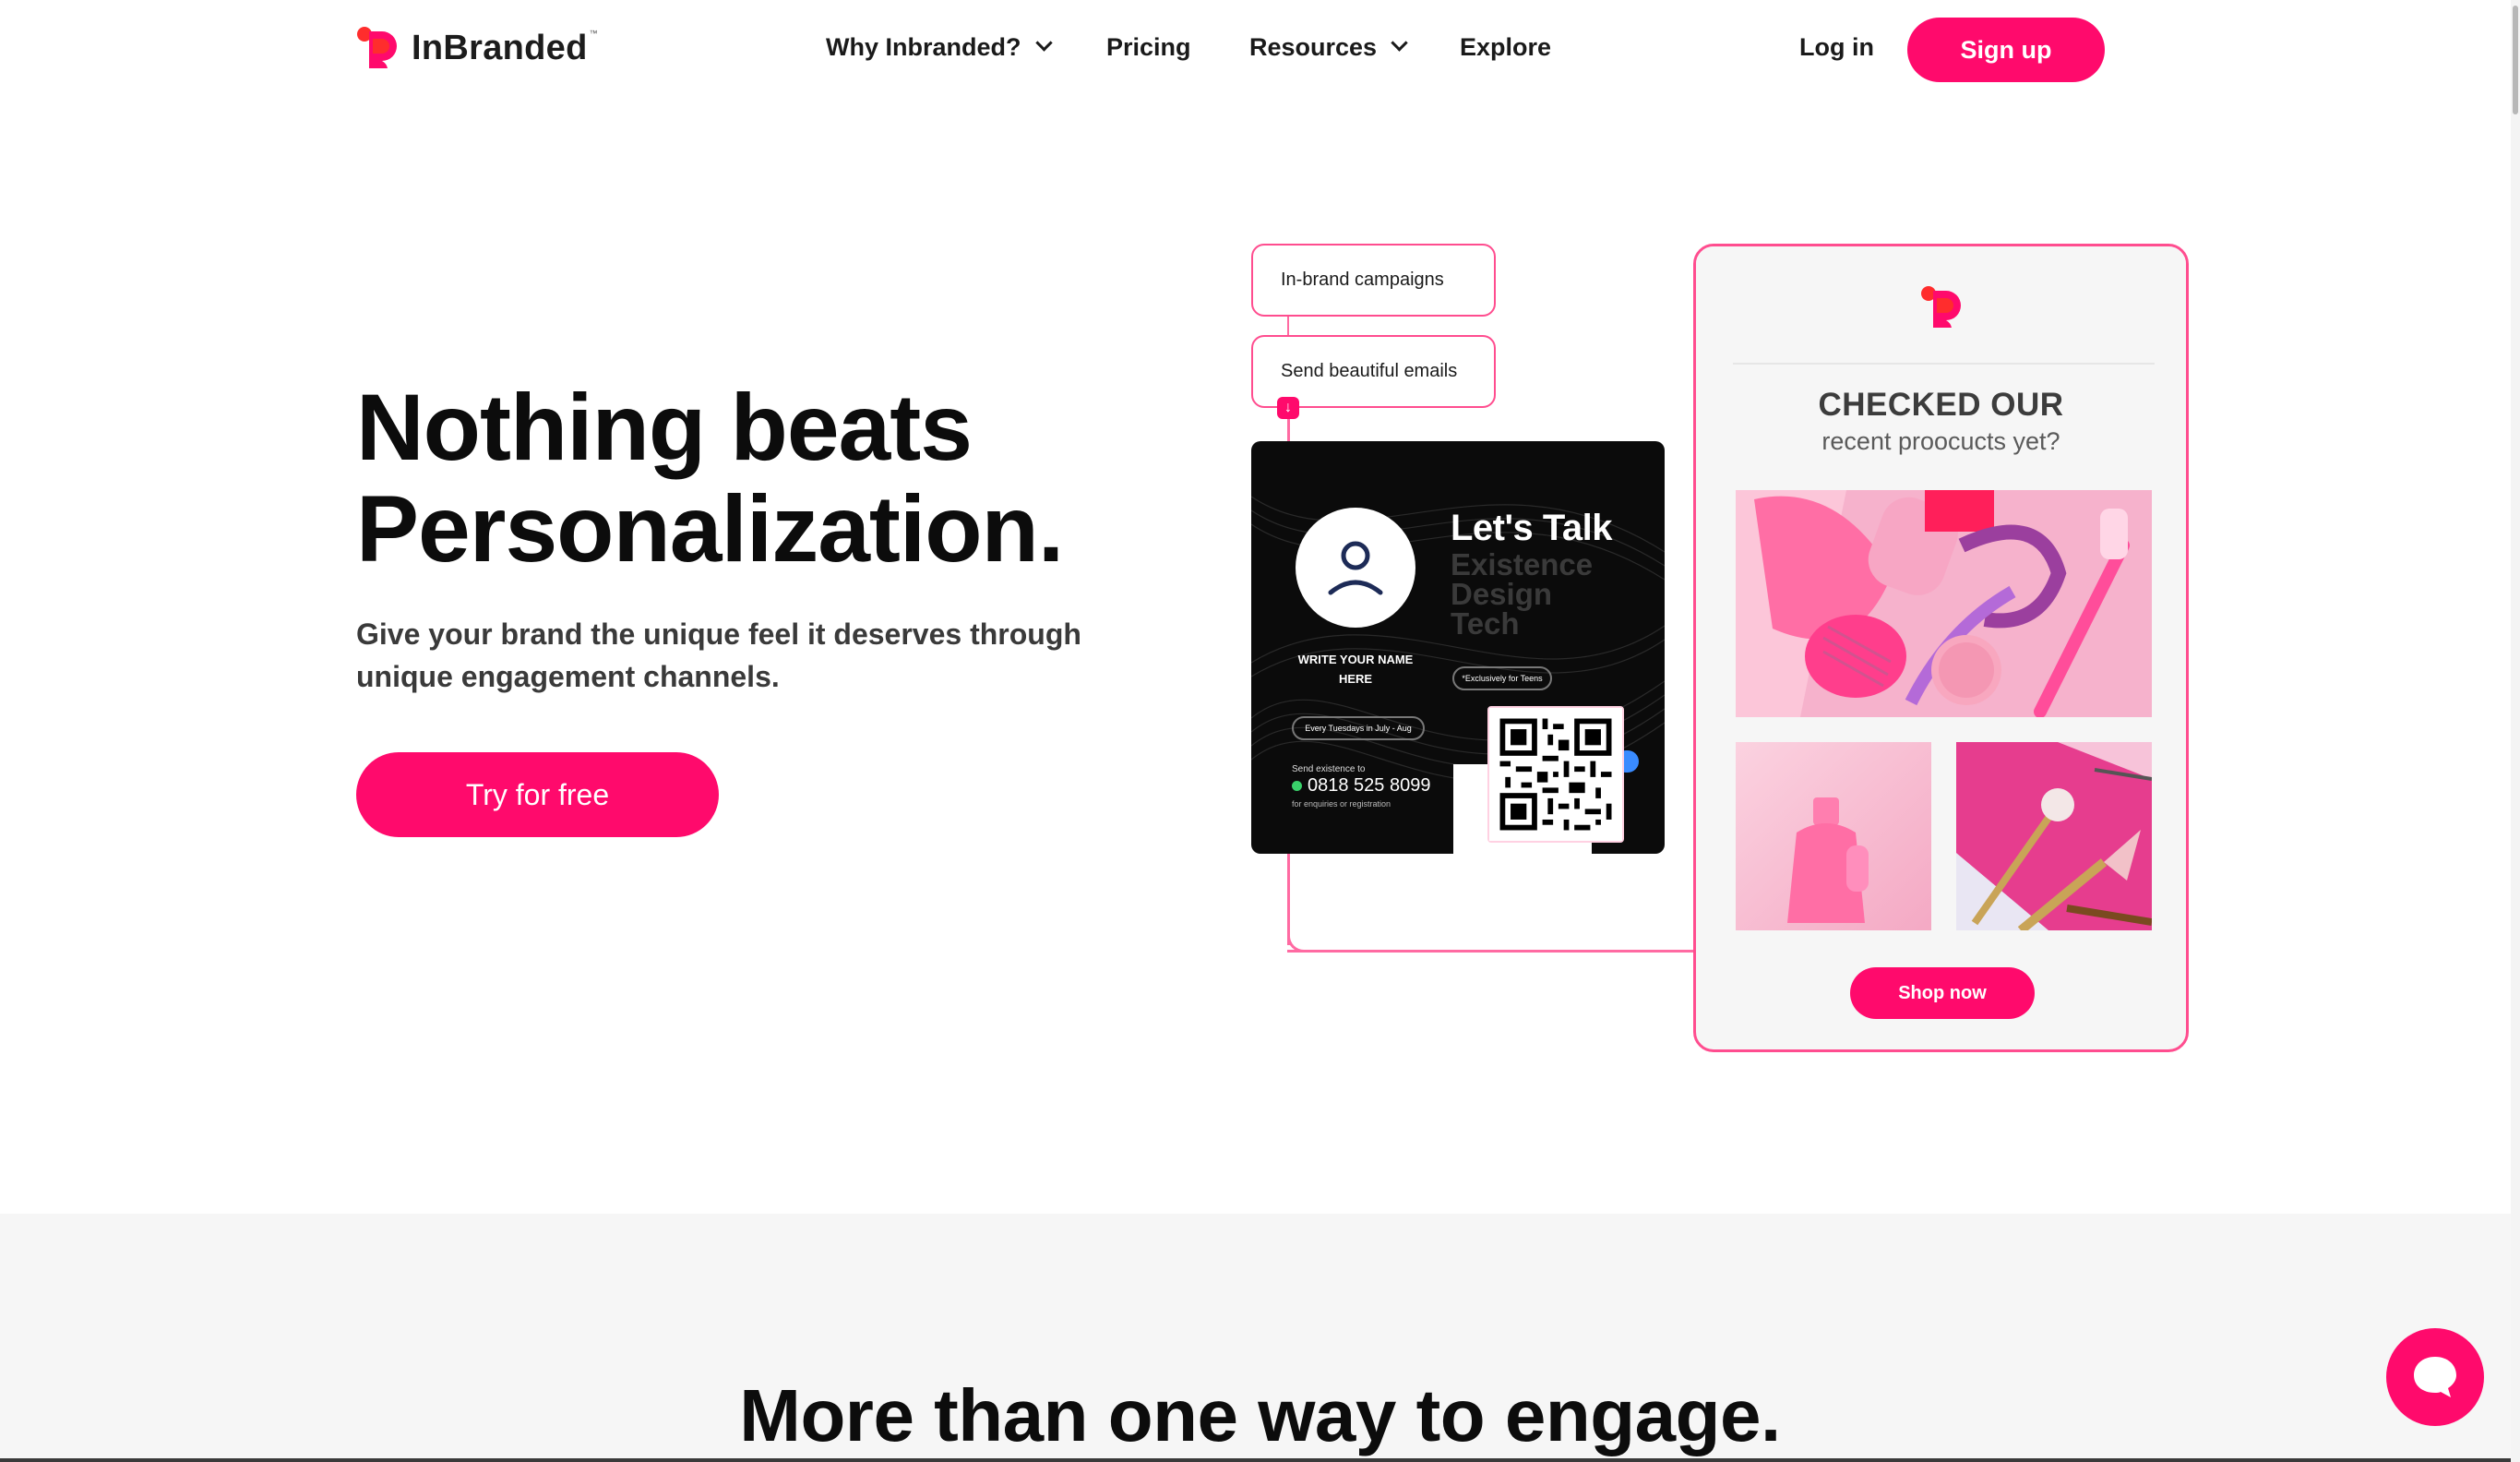 This screenshot has width=2520, height=1462. Describe the element at coordinates (1329, 769) in the screenshot. I see `flyer-send-text: Send existence to` at that location.